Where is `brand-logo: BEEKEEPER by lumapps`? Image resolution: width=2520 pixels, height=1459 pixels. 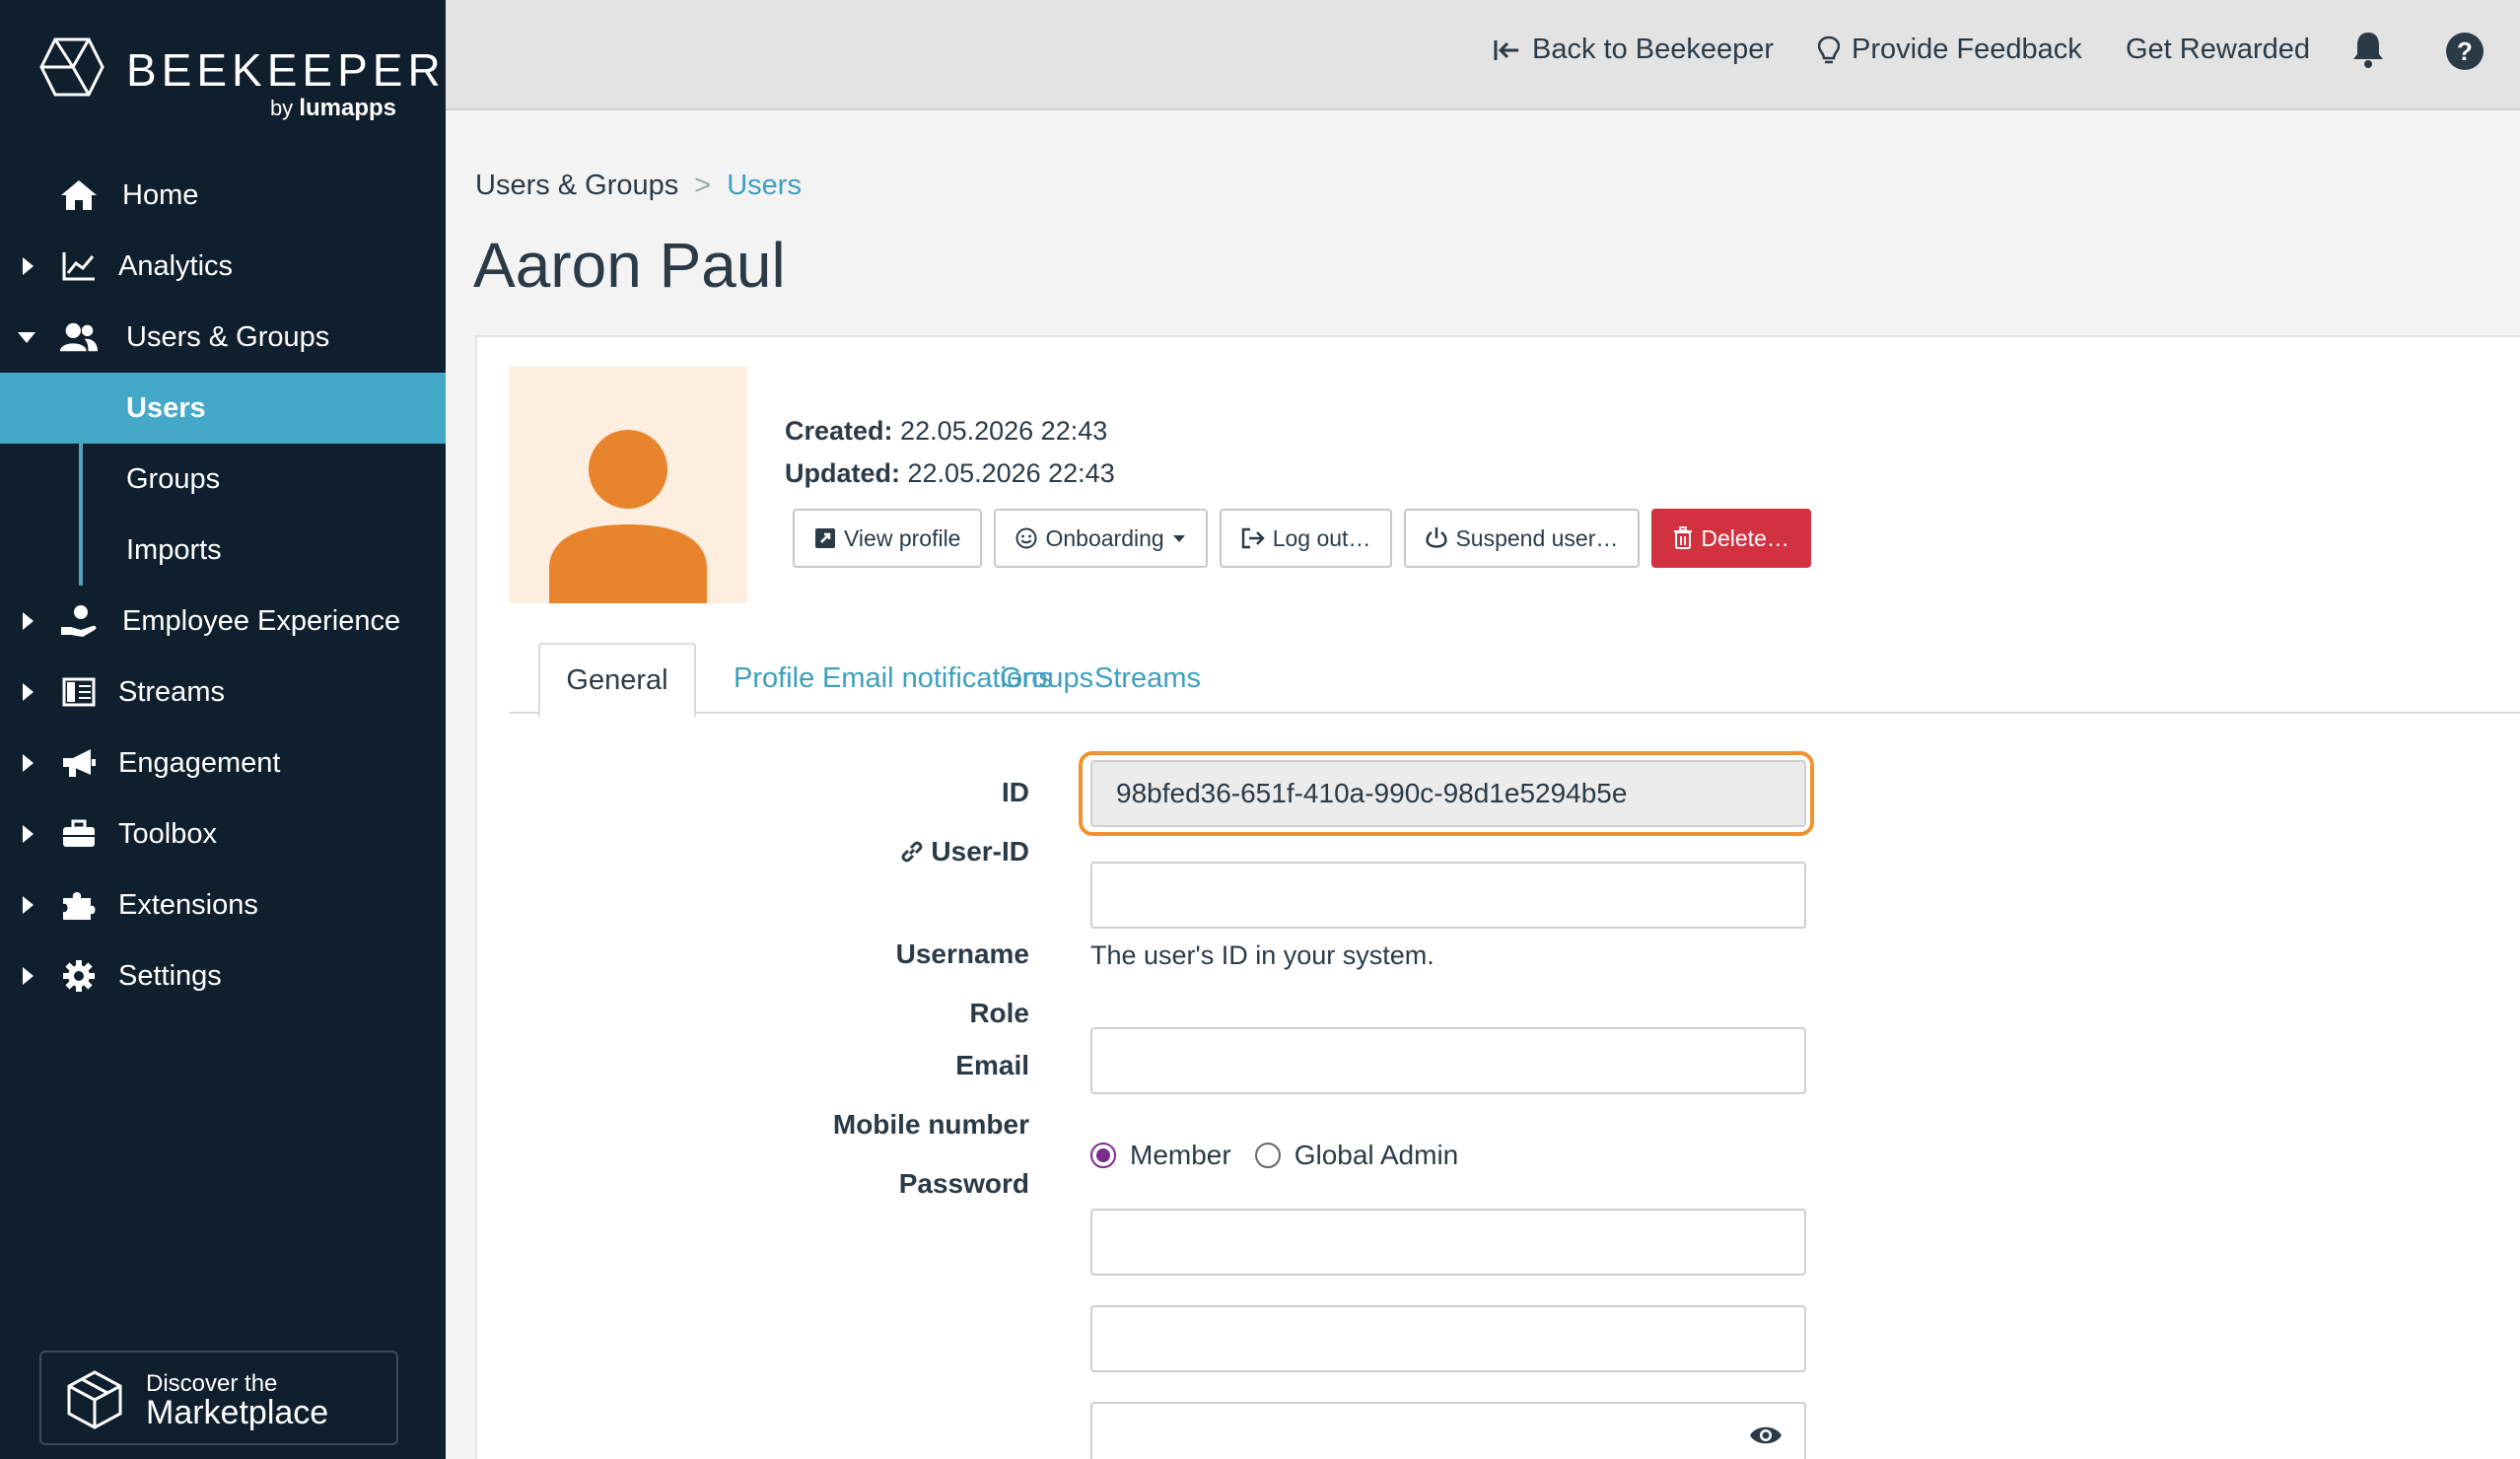 brand-logo: BEEKEEPER by lumapps is located at coordinates (240, 81).